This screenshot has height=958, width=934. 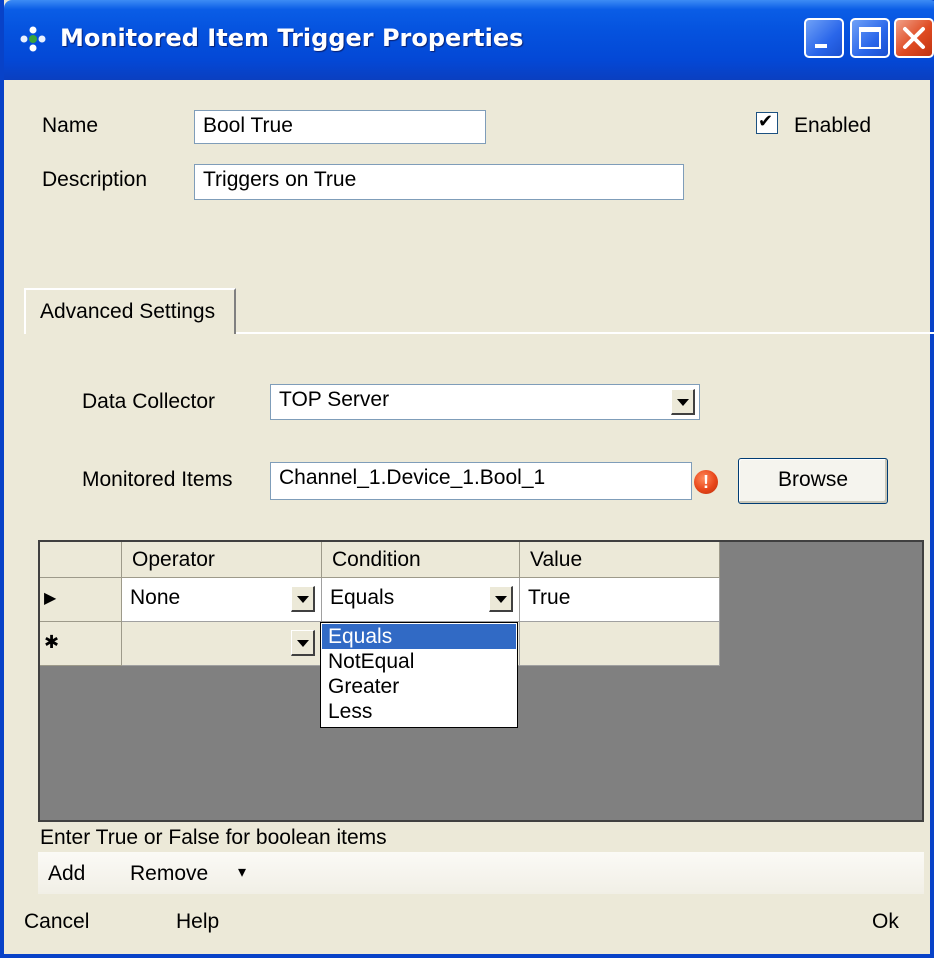 What do you see at coordinates (95, 179) in the screenshot?
I see `description-label: Description` at bounding box center [95, 179].